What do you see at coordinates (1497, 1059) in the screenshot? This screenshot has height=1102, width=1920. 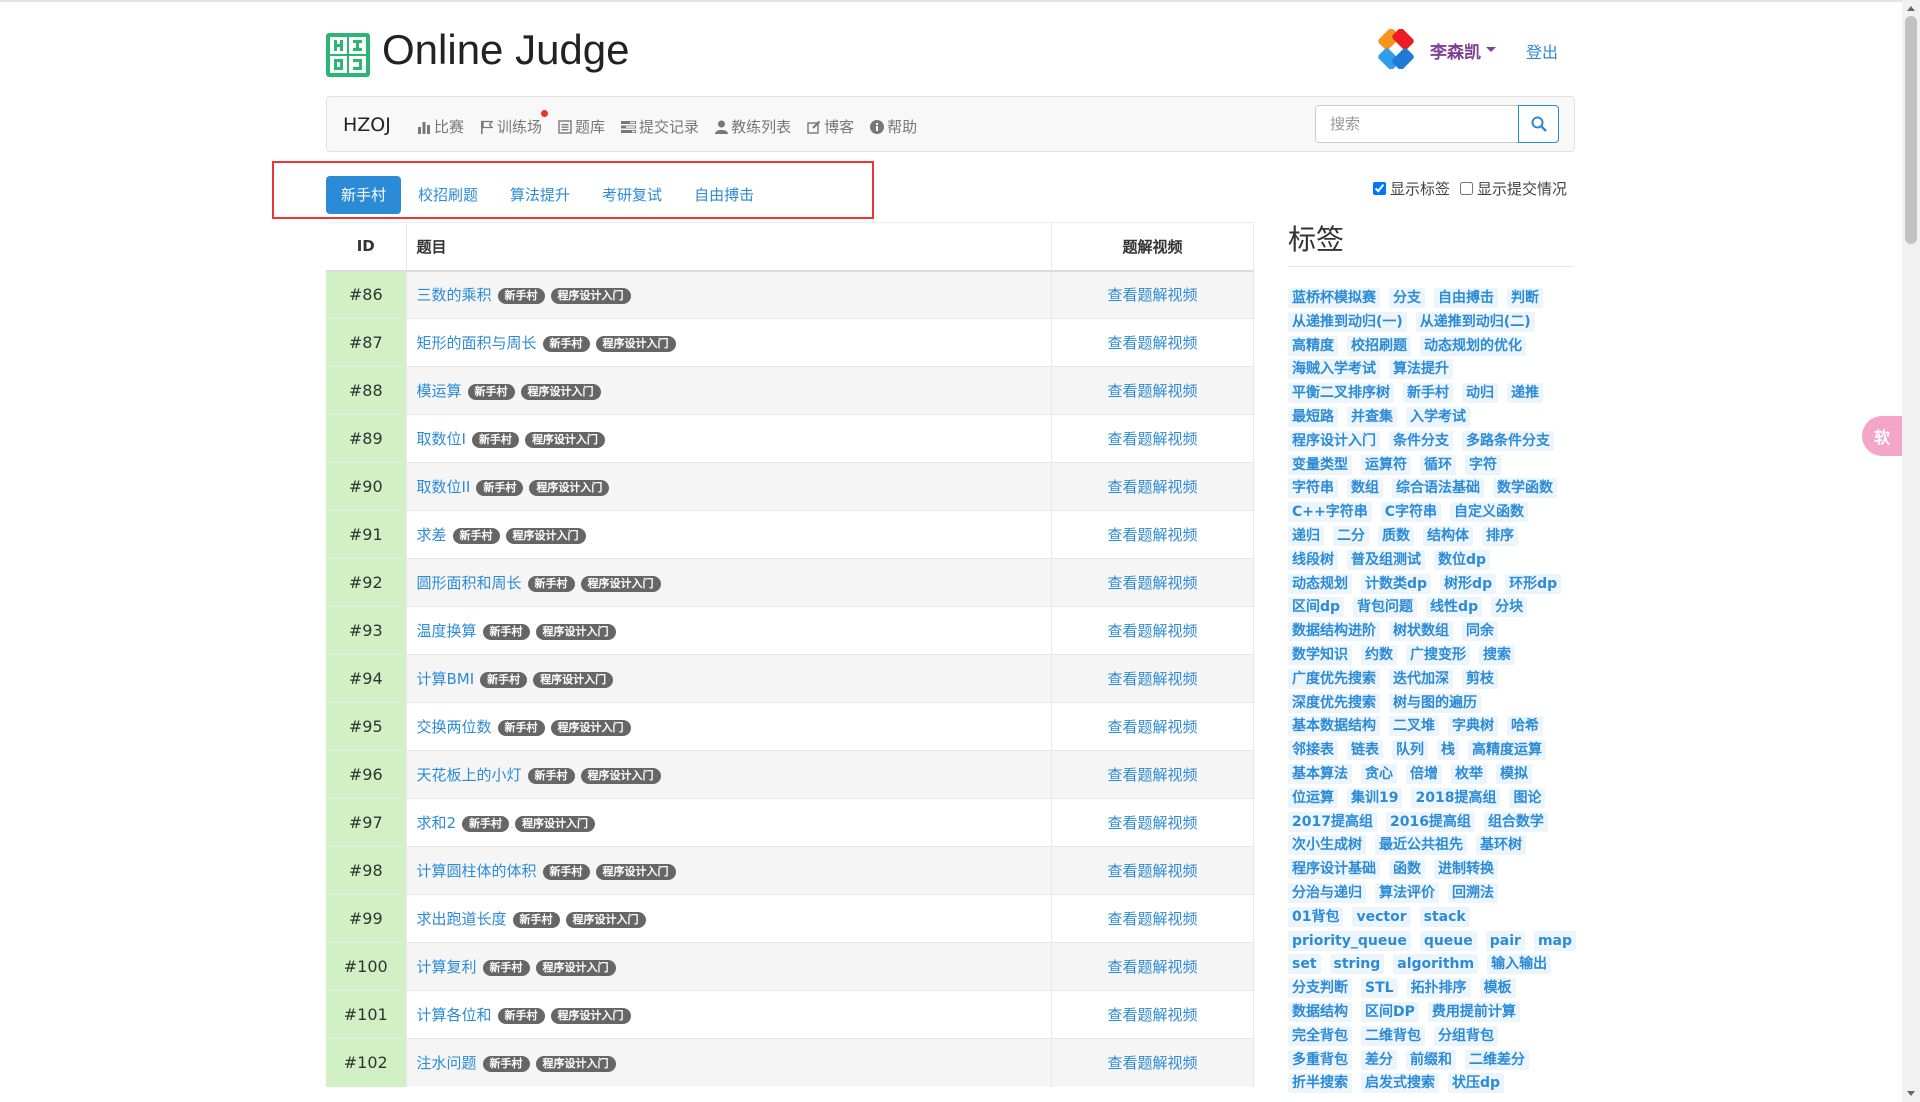 I see `tag-link: 二维差分` at bounding box center [1497, 1059].